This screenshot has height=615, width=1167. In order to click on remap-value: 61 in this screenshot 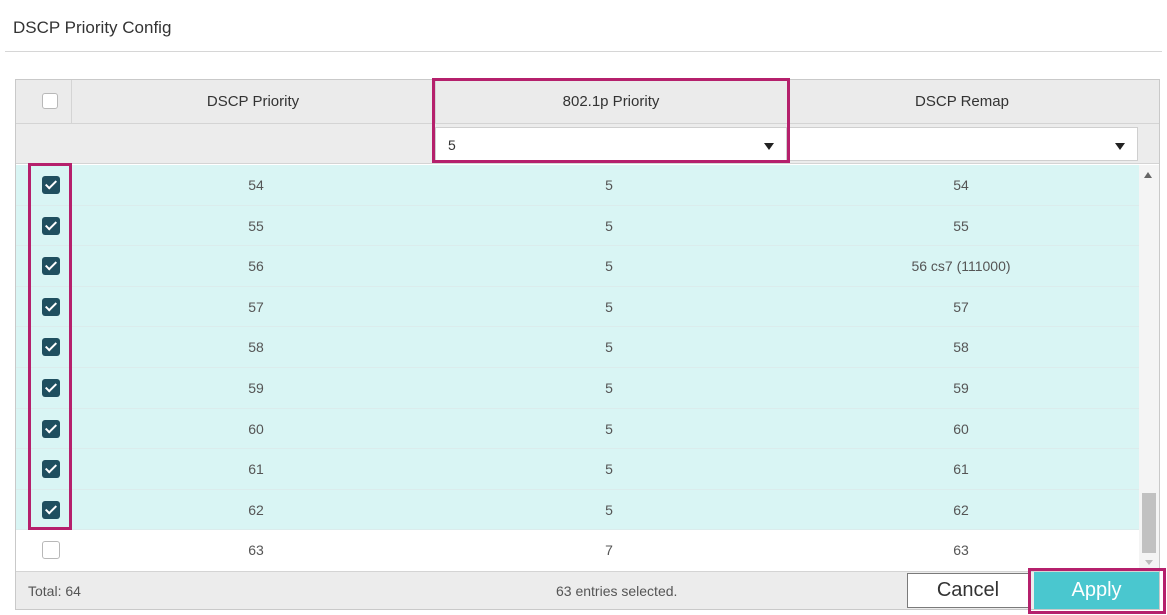, I will do `click(961, 469)`.